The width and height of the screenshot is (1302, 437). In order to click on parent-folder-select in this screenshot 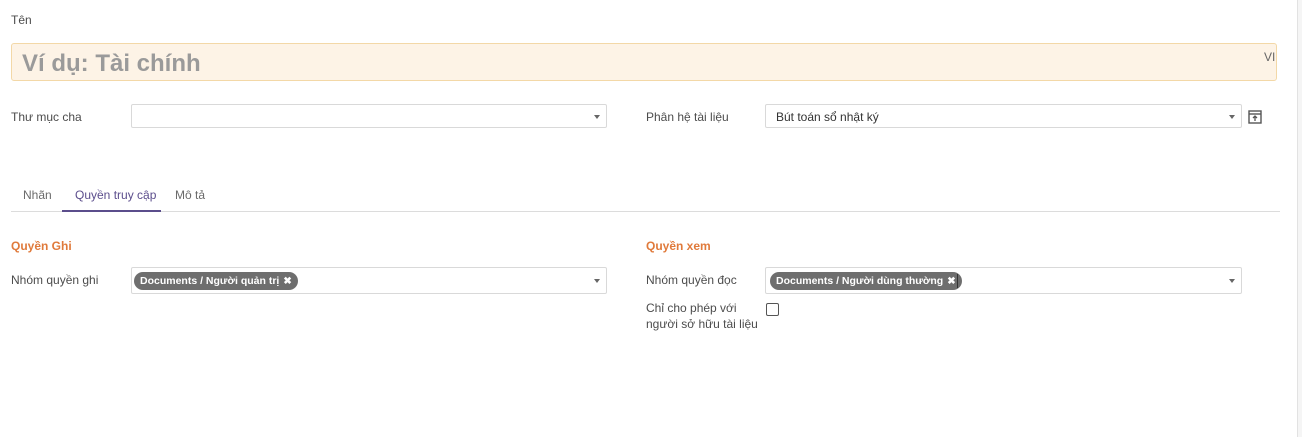, I will do `click(369, 116)`.